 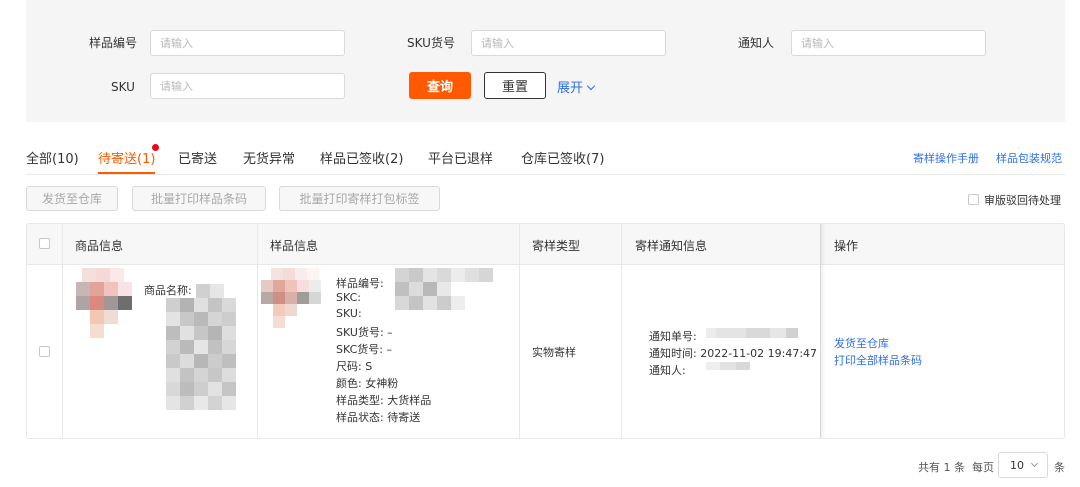 What do you see at coordinates (823, 331) in the screenshot?
I see `fixed-column-shadow` at bounding box center [823, 331].